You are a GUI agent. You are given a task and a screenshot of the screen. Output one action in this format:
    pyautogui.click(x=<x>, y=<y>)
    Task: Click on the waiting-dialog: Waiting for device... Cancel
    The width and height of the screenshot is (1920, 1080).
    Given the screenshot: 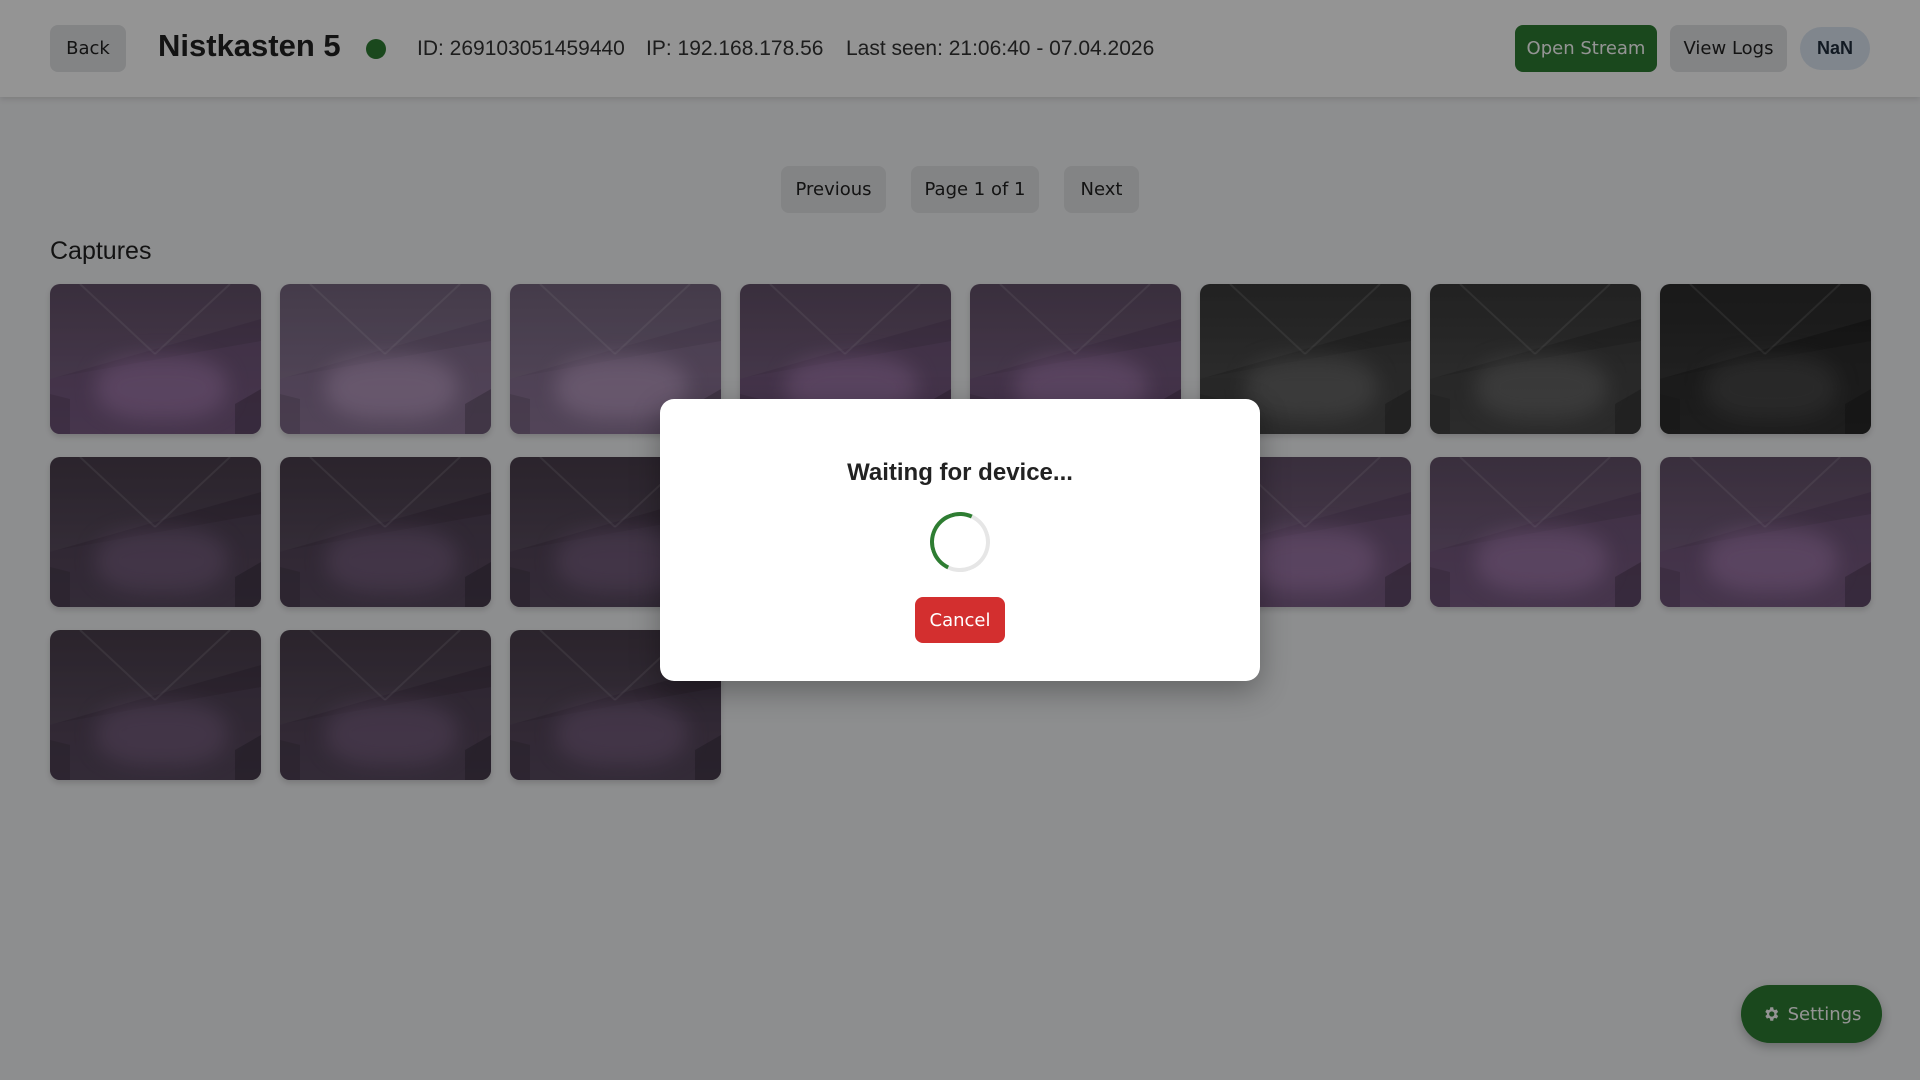 What is the action you would take?
    pyautogui.click(x=960, y=540)
    